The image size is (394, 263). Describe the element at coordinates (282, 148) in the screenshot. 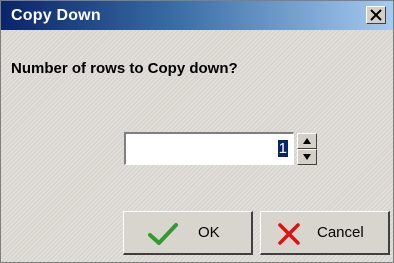

I see `rows-input-value: 1` at that location.